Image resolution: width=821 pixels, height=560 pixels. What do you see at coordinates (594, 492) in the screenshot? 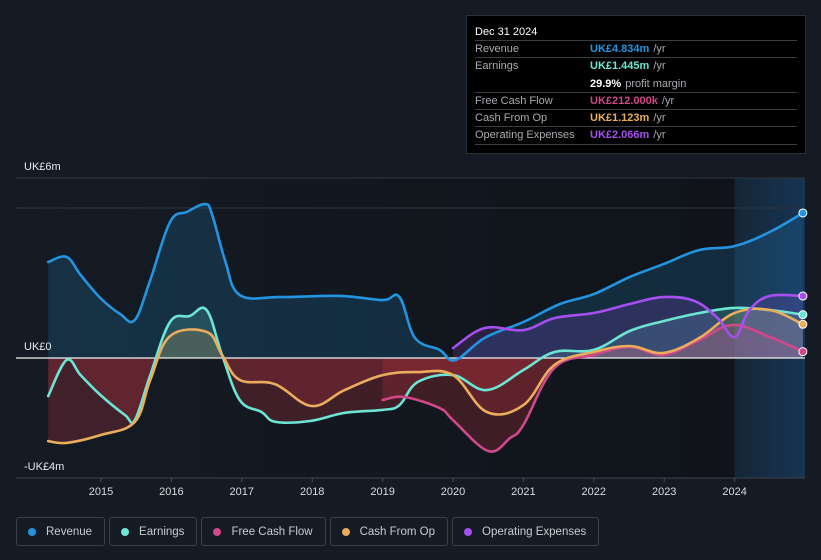
I see `x-tick-label: 2022` at bounding box center [594, 492].